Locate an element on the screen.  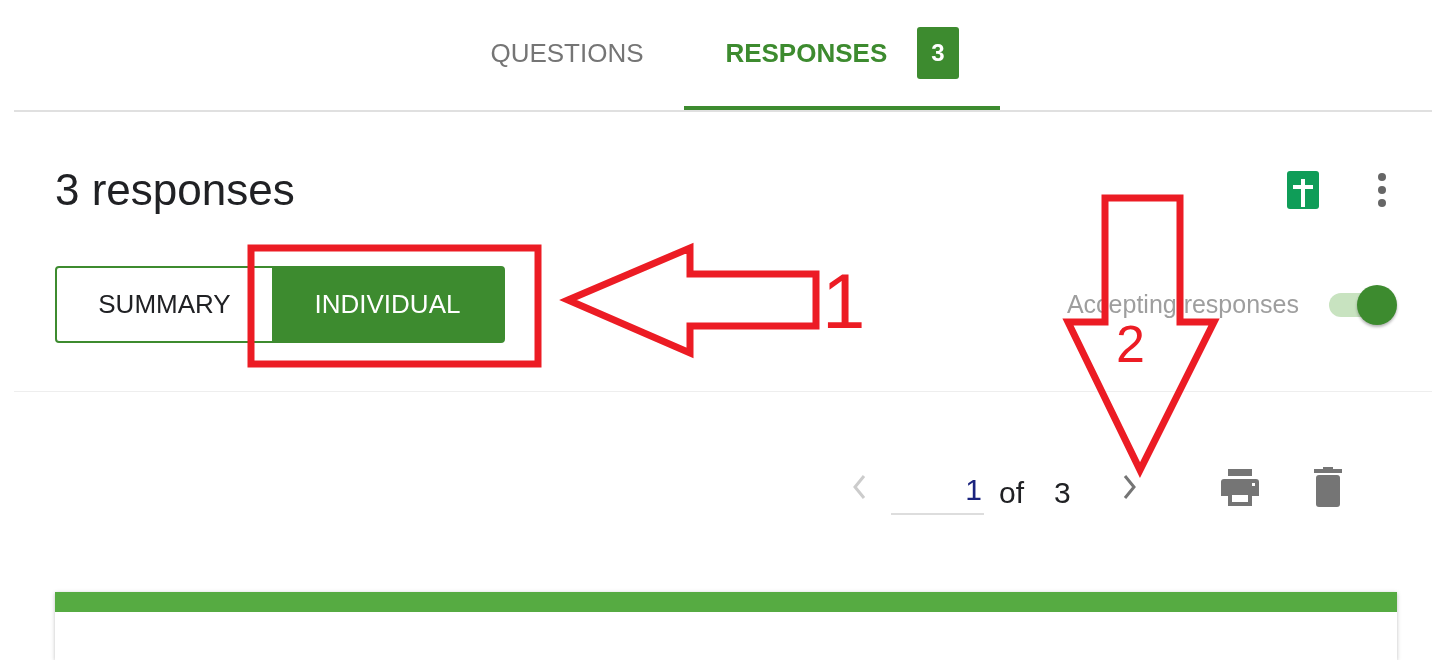
trash-icon is located at coordinates (1327, 487).